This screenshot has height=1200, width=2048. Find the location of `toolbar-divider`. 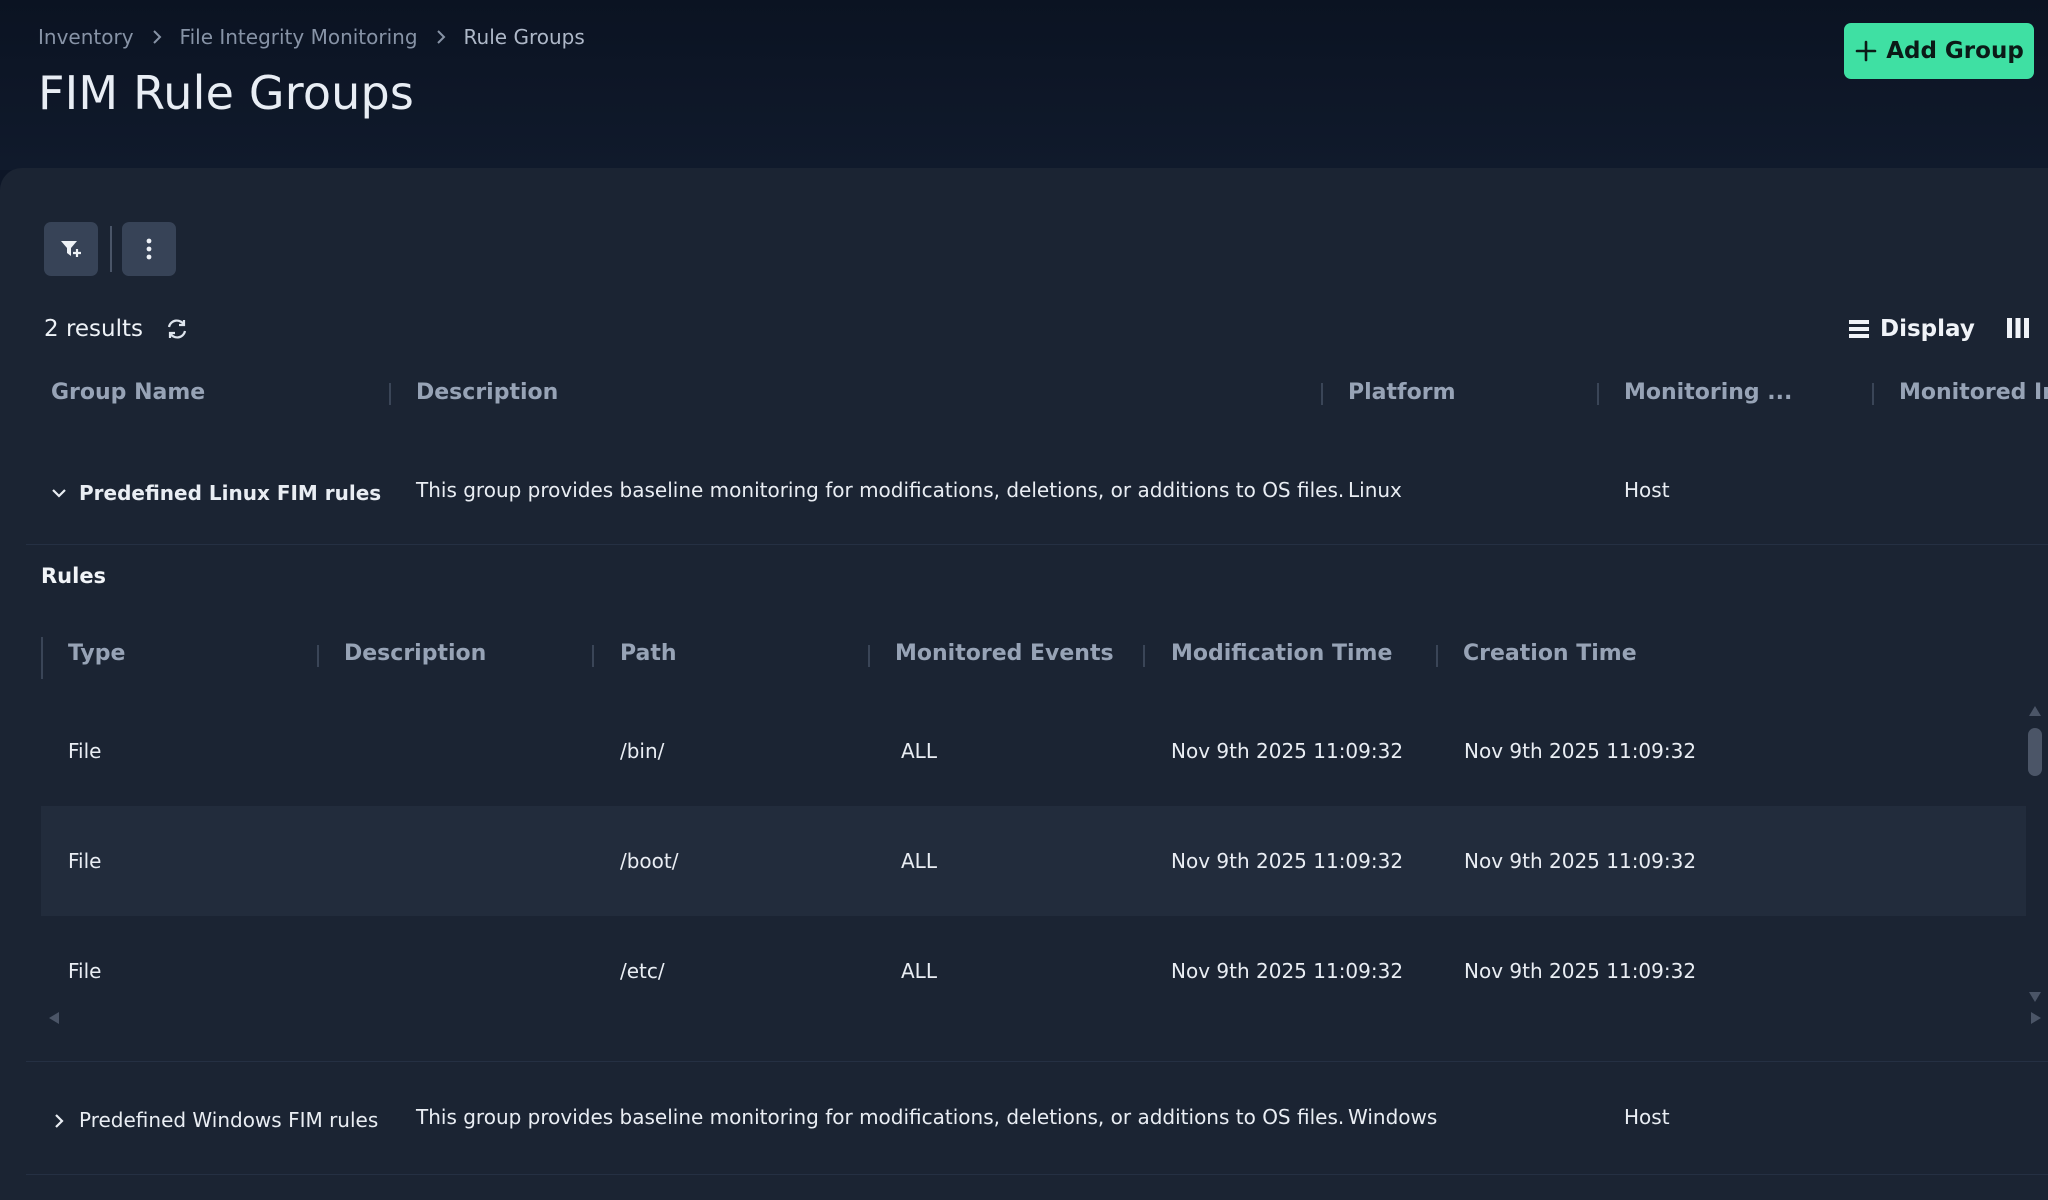

toolbar-divider is located at coordinates (111, 249).